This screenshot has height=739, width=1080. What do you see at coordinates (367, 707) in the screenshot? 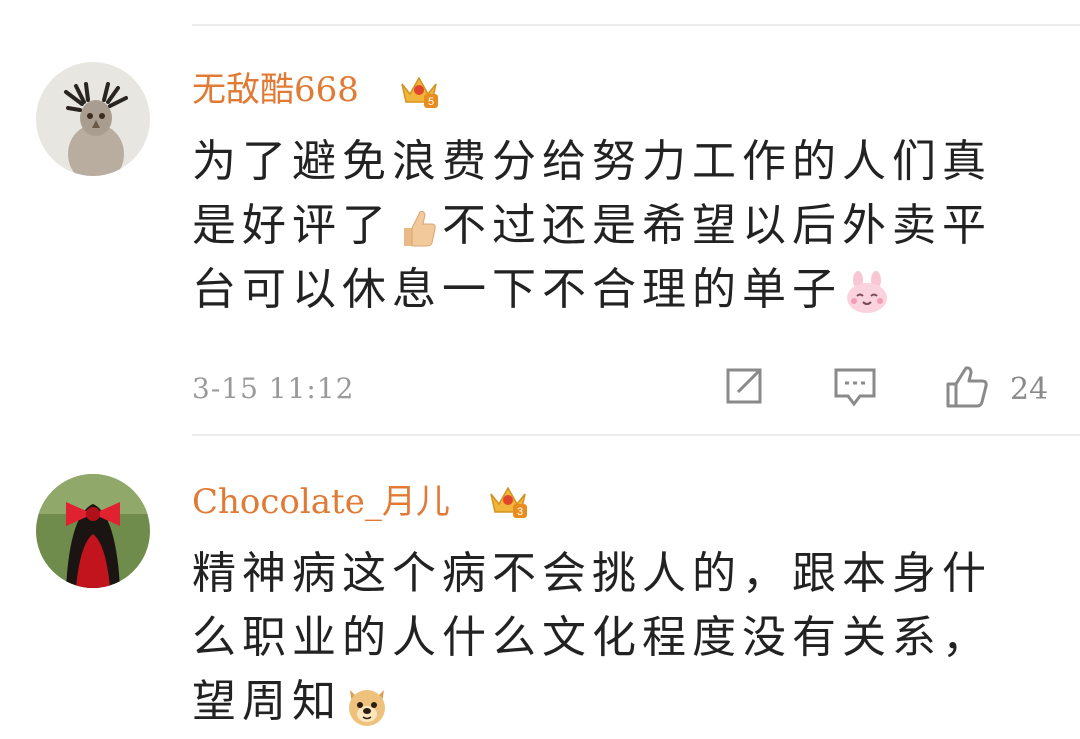
I see `doge-icon` at bounding box center [367, 707].